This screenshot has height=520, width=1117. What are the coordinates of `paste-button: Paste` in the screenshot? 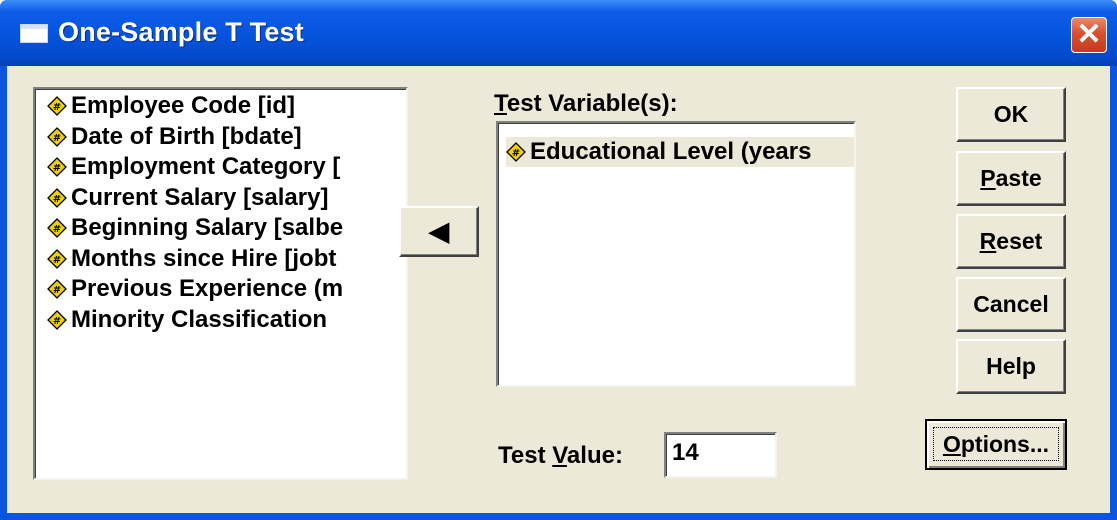 It's located at (1011, 178).